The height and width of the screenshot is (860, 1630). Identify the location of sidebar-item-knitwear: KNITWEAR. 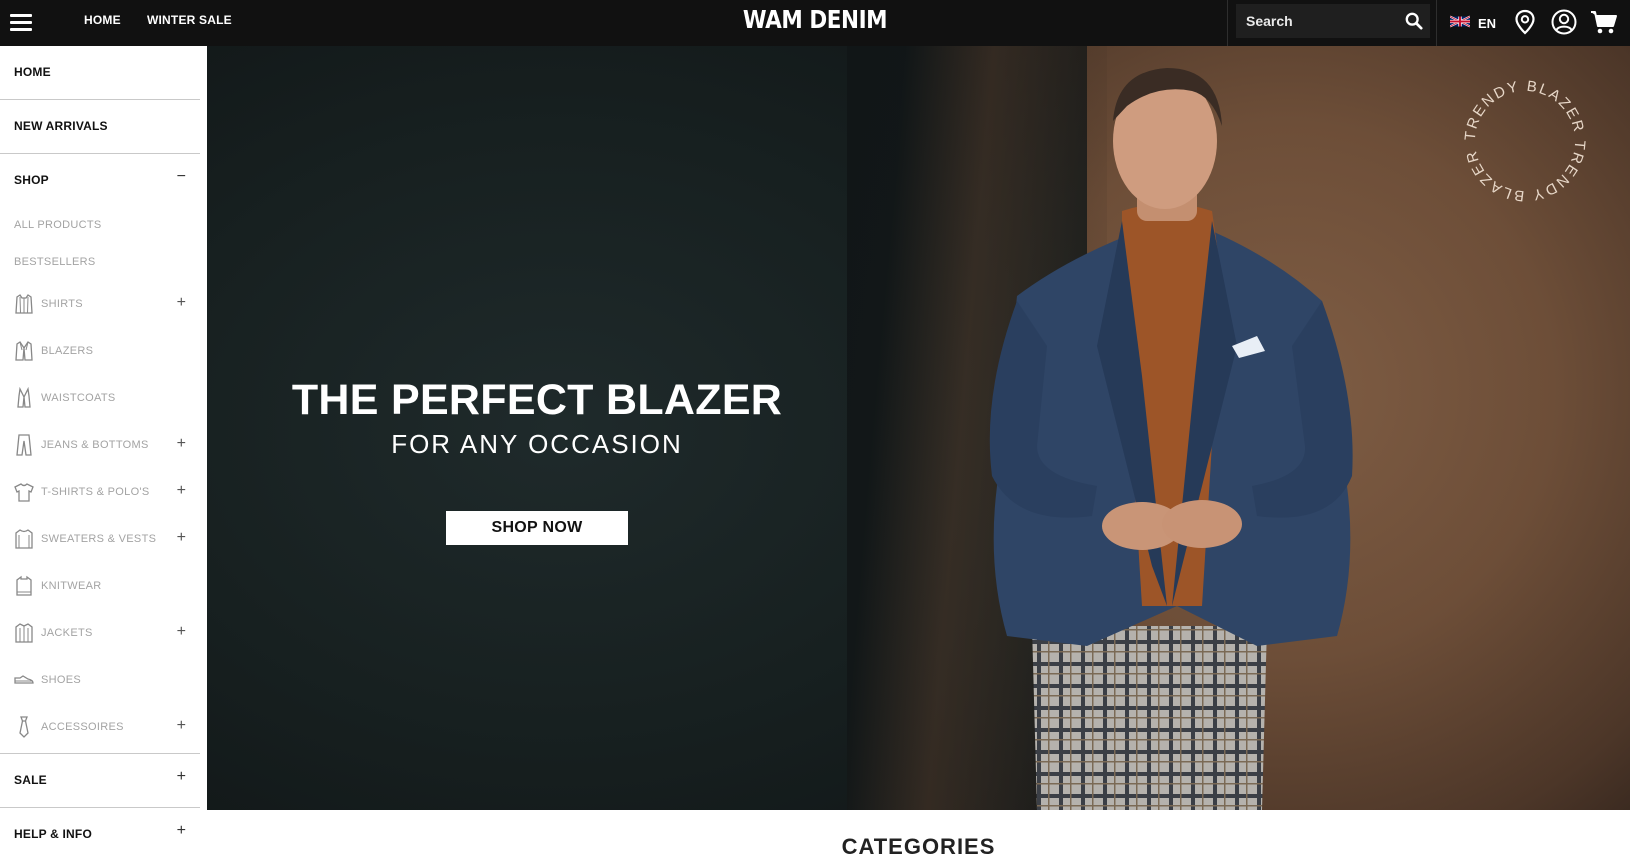
(100, 586).